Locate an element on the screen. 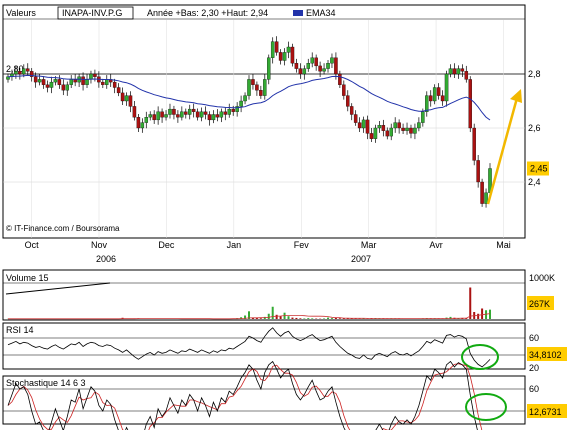 The image size is (570, 430). ema-legend-label: EMA34 is located at coordinates (321, 13).